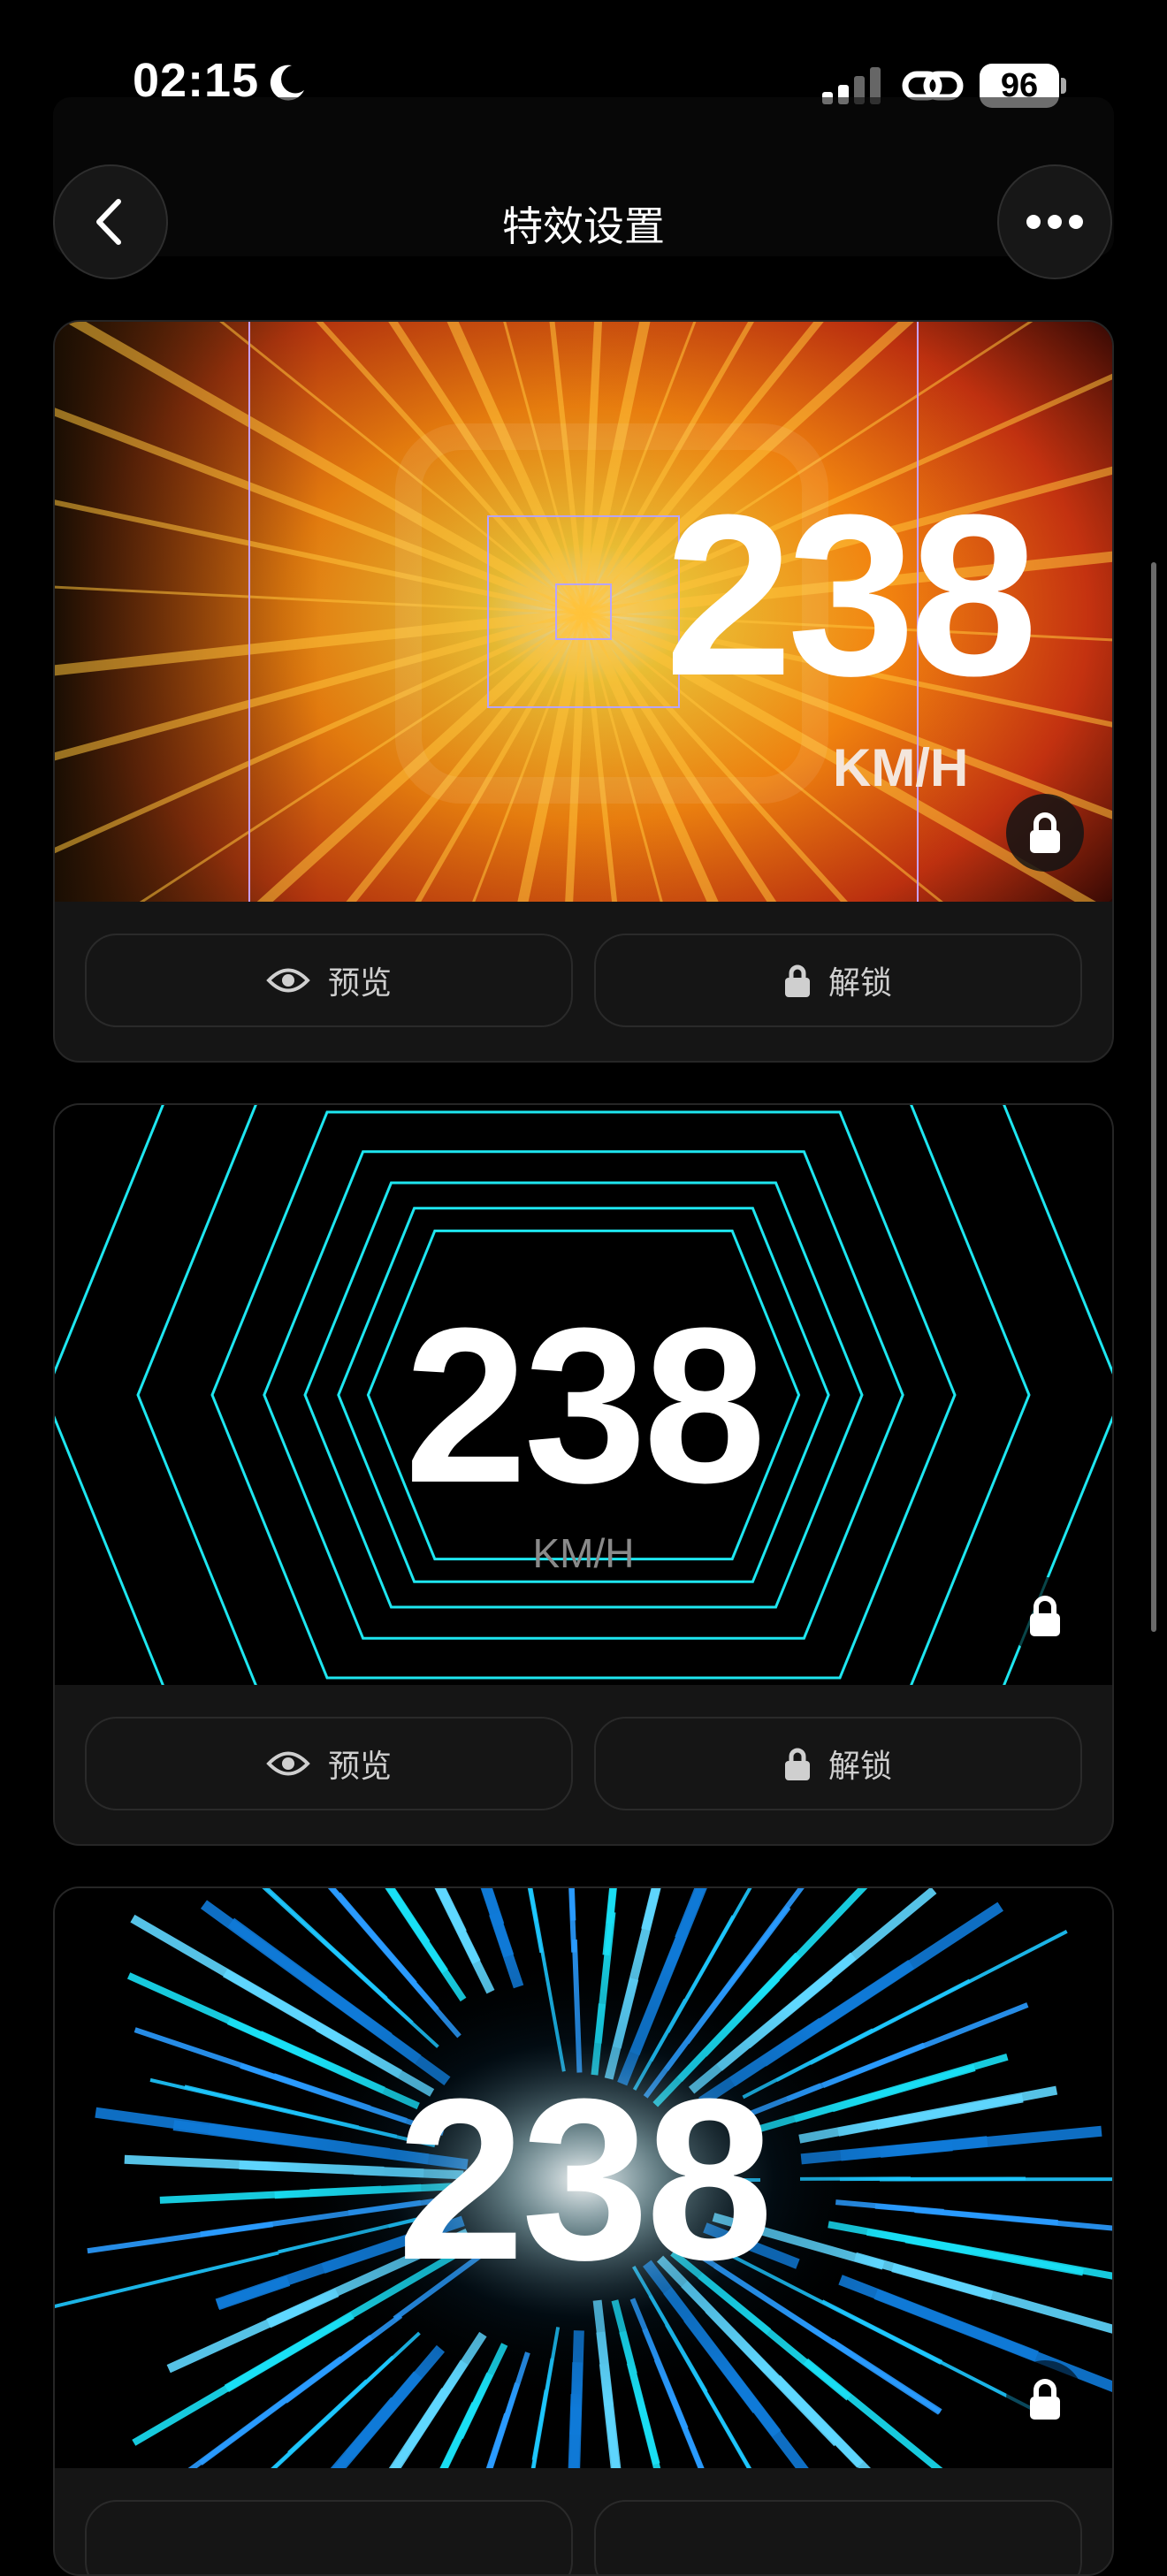  I want to click on scrollbar, so click(1153, 1097).